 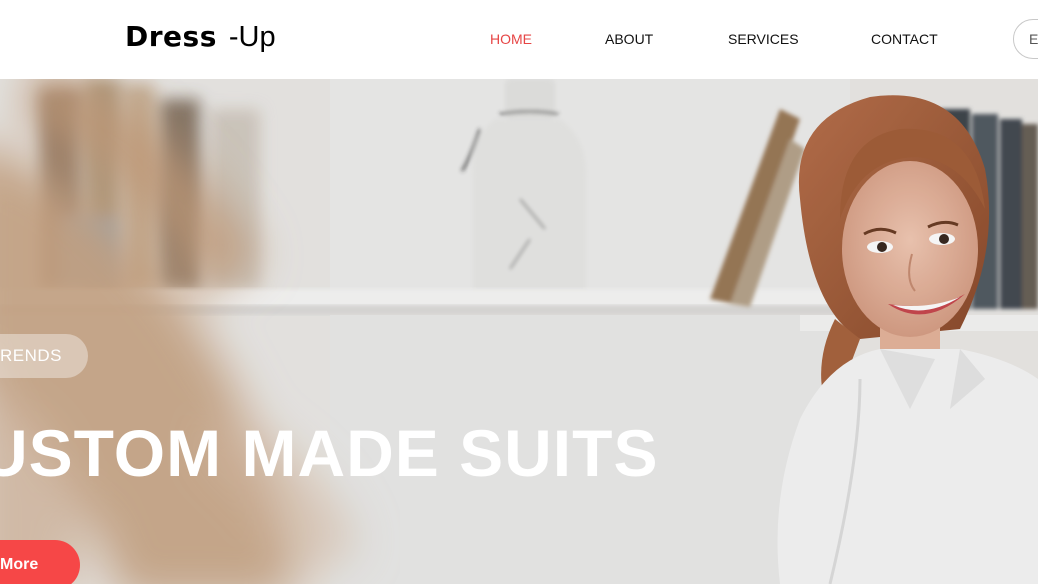 What do you see at coordinates (511, 39) in the screenshot?
I see `nav-home: HOME` at bounding box center [511, 39].